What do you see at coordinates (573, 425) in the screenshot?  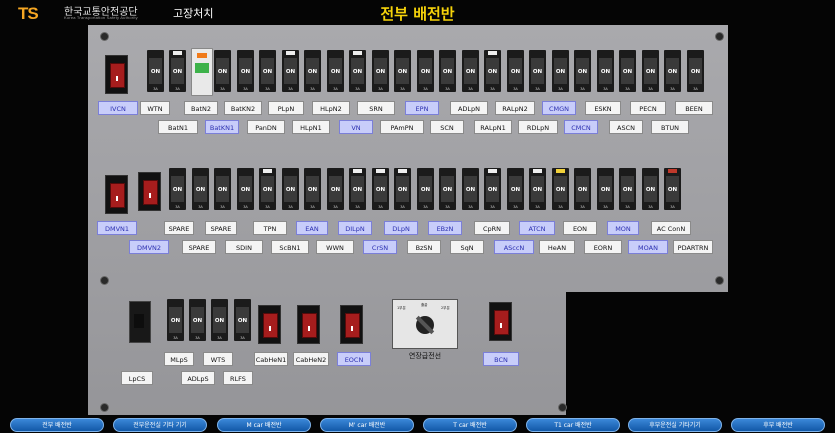 I see `nav-button: T1 car 배전반` at bounding box center [573, 425].